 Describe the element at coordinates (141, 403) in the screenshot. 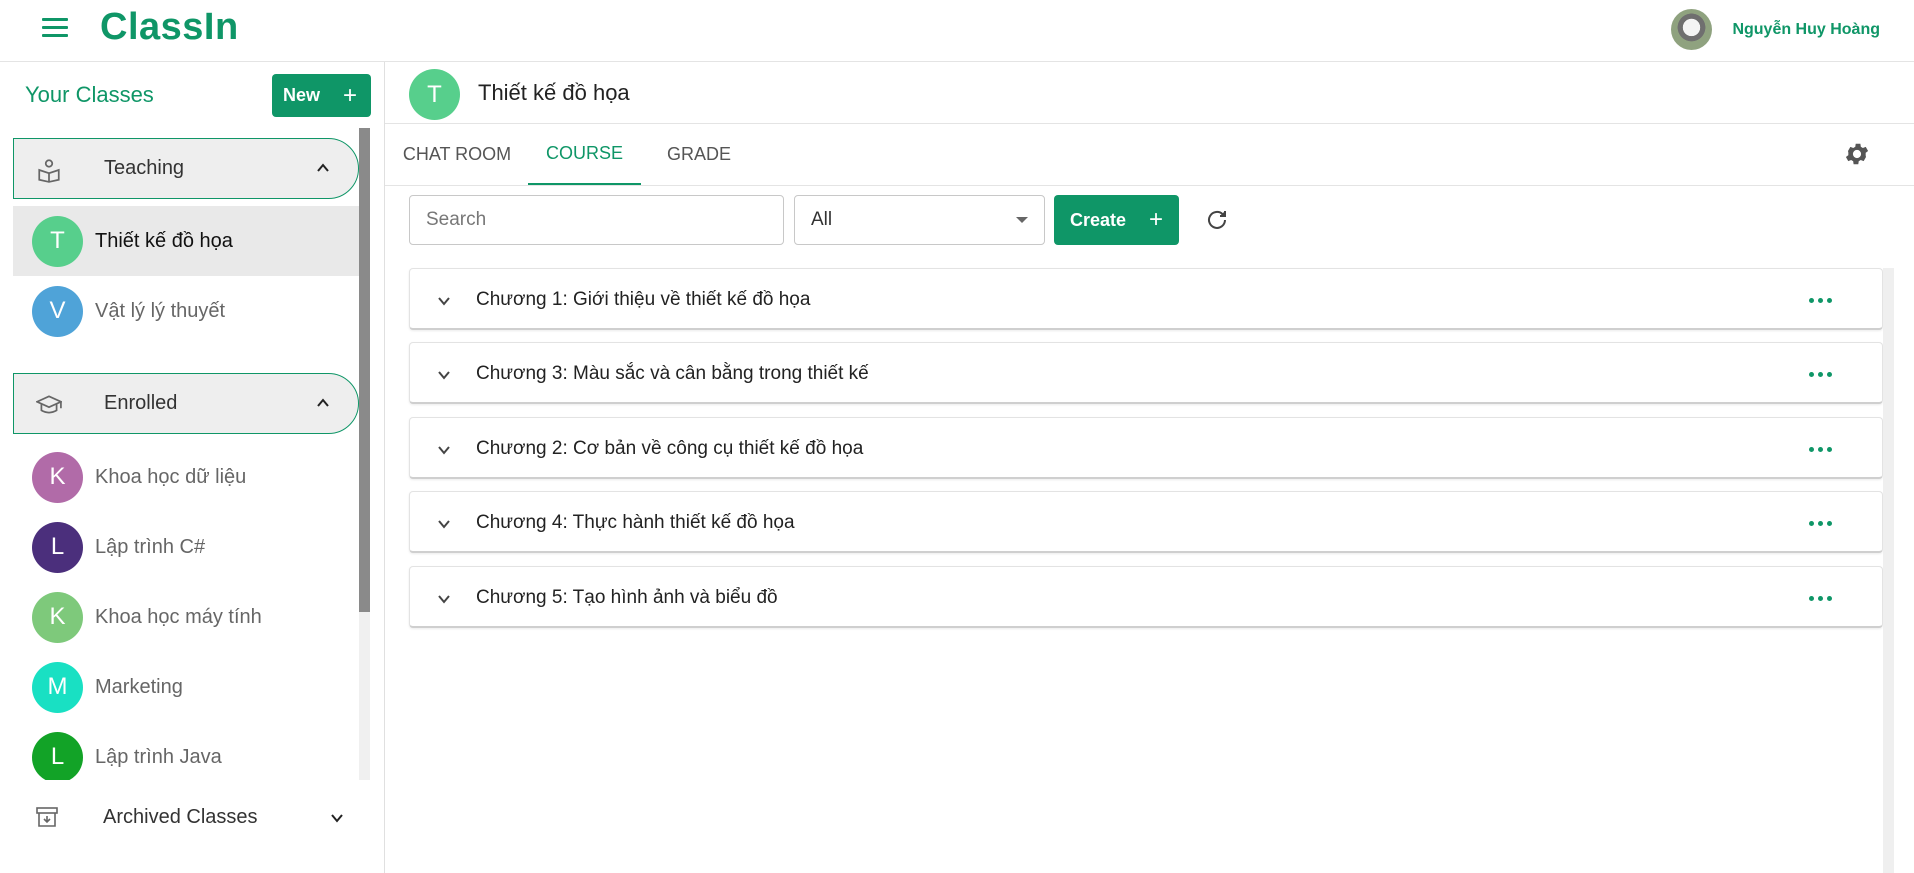

I see `enrolled-label: Enrolled` at that location.